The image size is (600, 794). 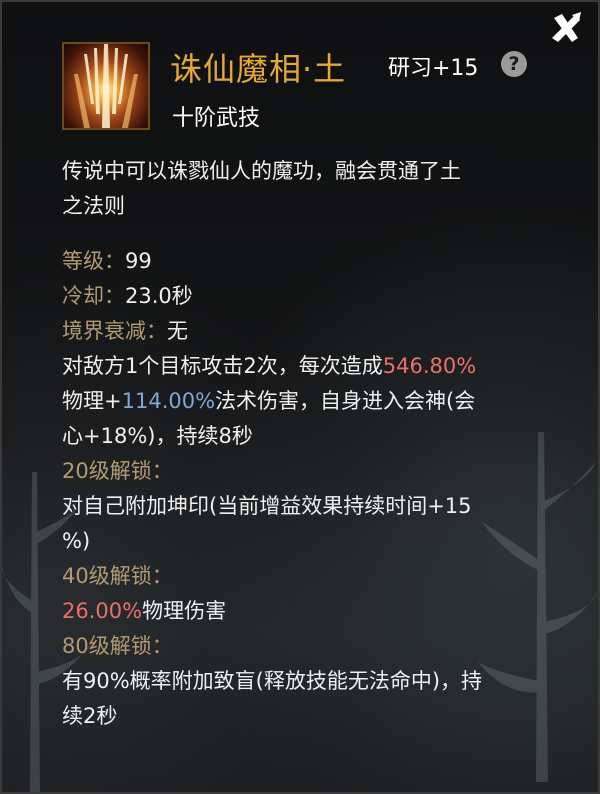 I want to click on realm-decay-label: 境界衰减：, so click(x=114, y=331).